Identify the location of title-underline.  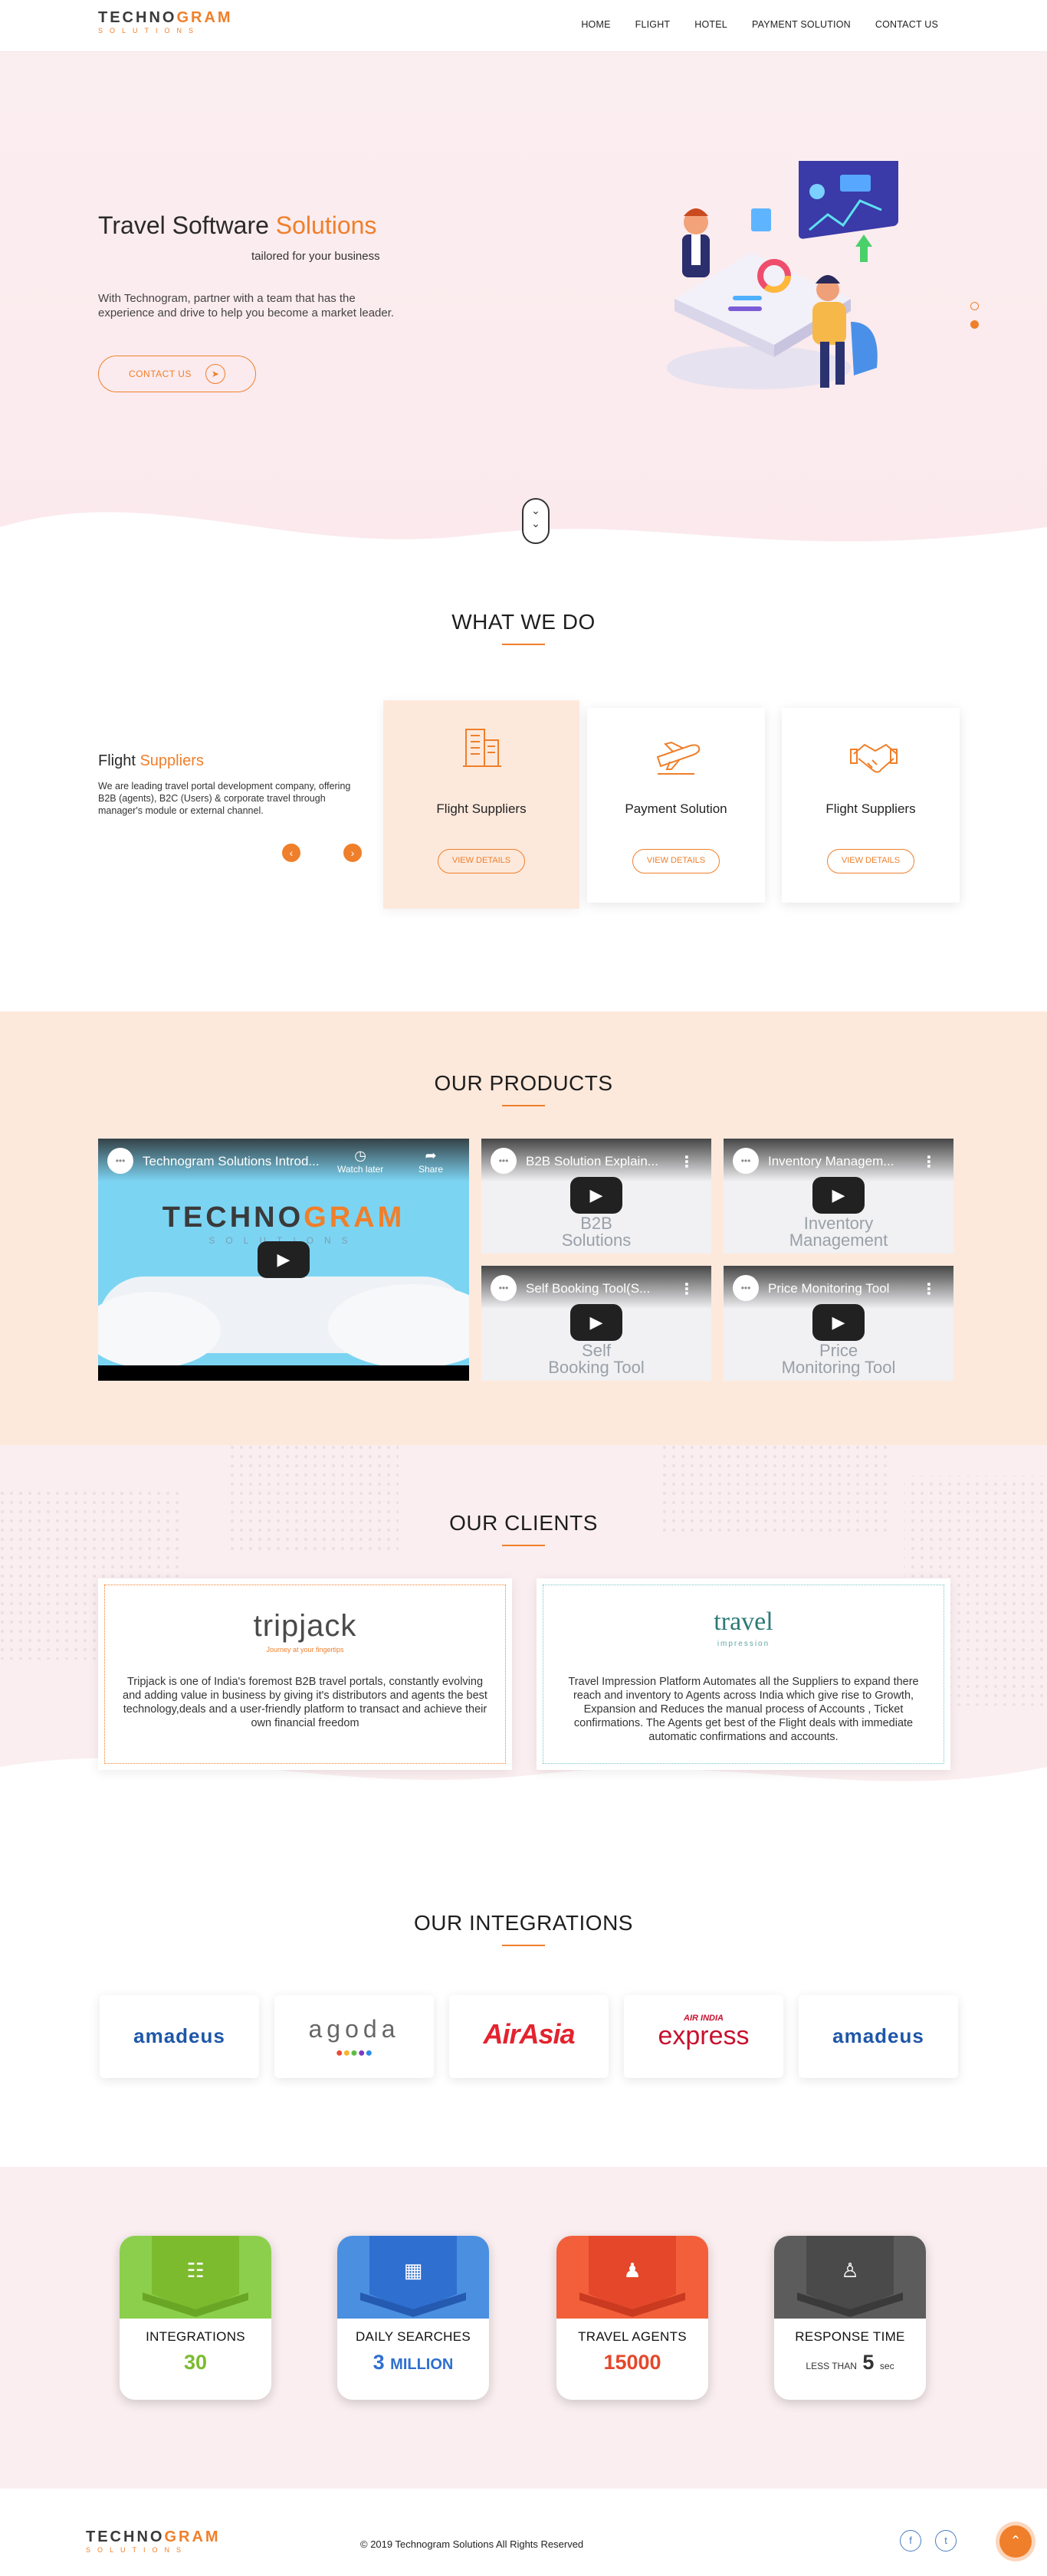
(523, 644).